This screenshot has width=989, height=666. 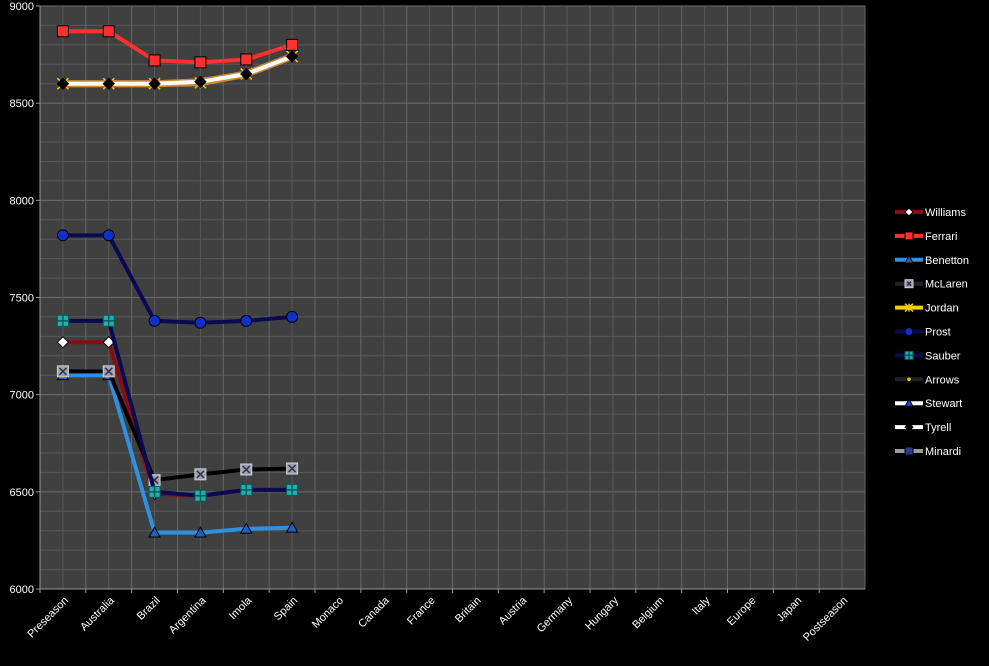 I want to click on x-tick-label: Preseason, so click(x=48, y=618).